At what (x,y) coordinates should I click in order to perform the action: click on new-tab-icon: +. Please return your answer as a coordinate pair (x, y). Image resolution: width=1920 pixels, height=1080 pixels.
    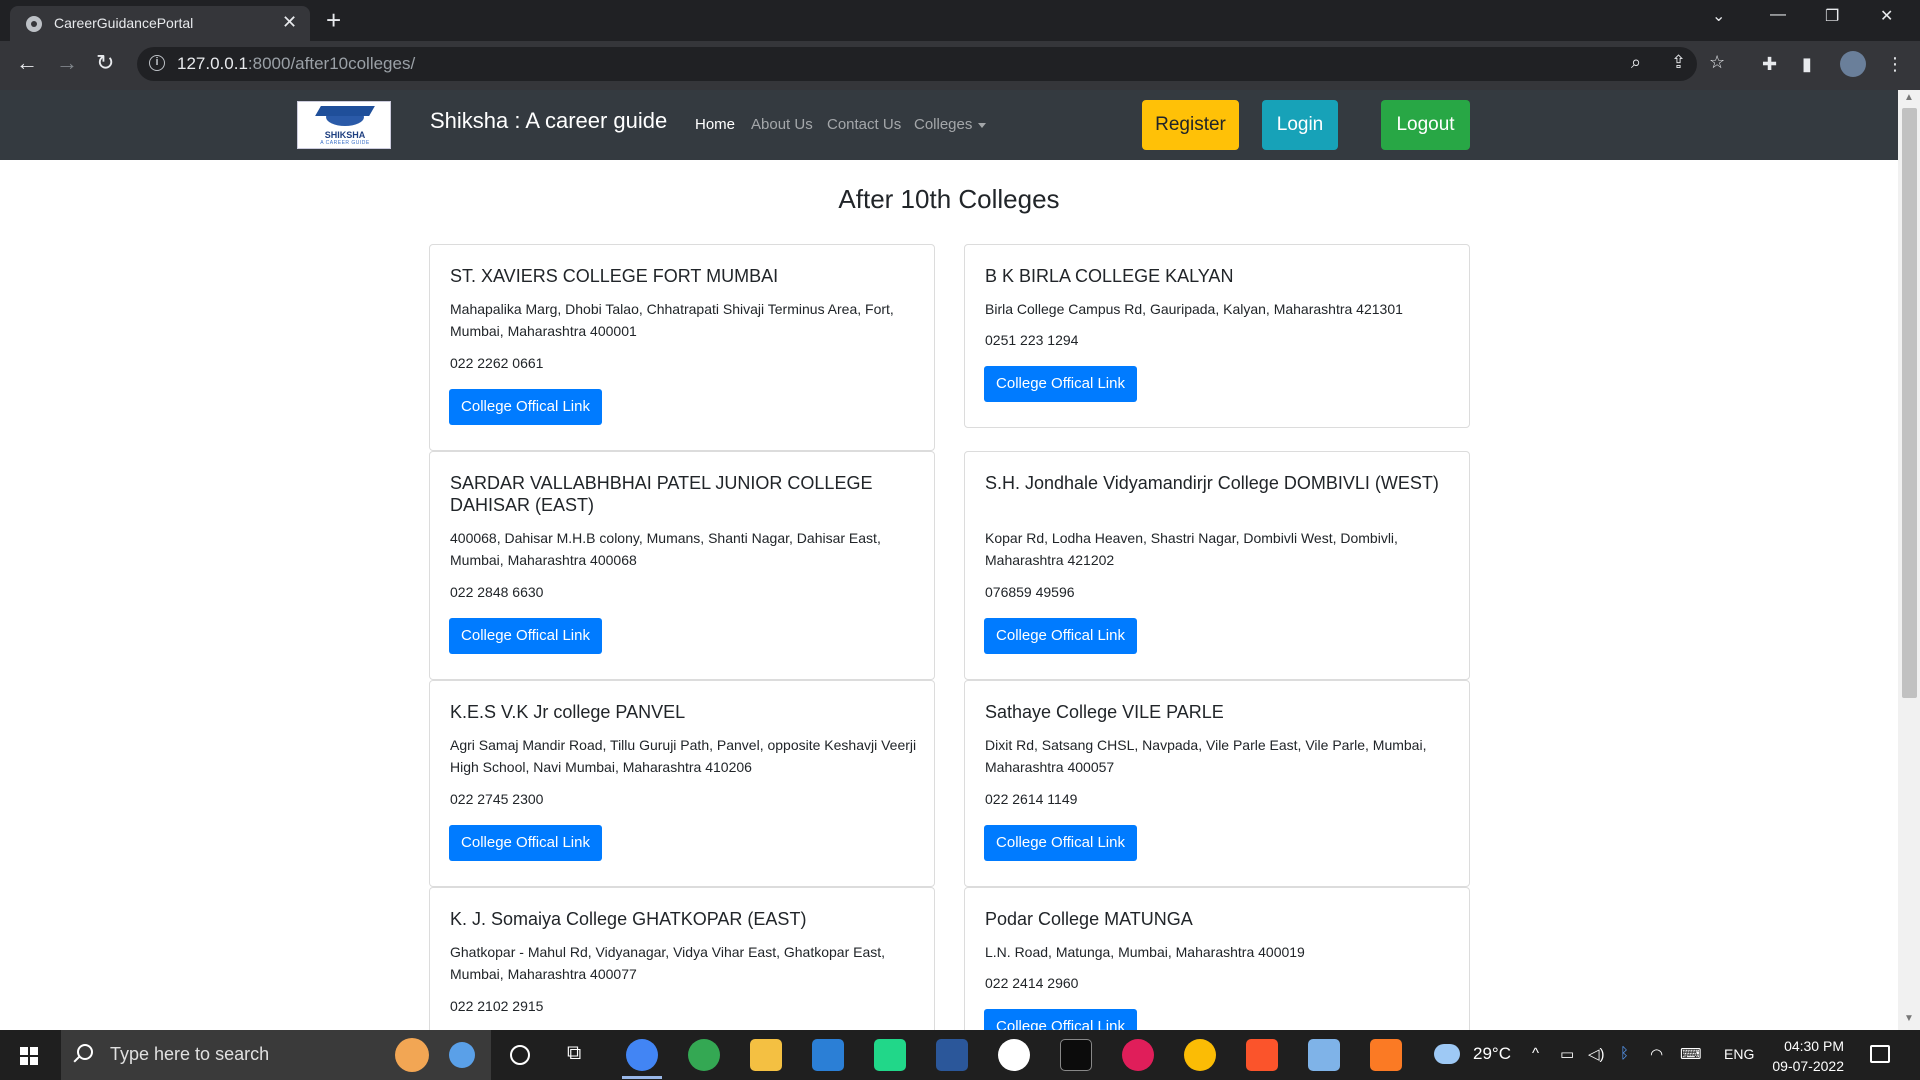
    Looking at the image, I should click on (333, 20).